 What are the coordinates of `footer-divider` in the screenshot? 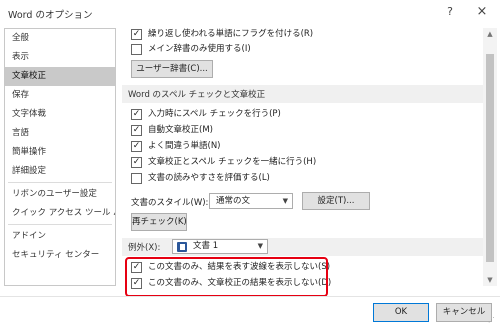 It's located at (250, 296).